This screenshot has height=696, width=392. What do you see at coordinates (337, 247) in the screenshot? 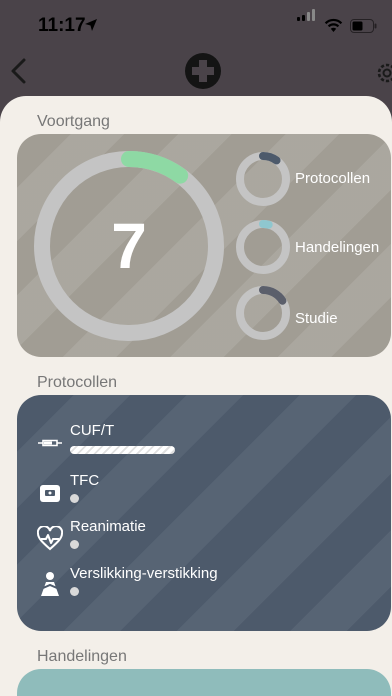
I see `ring-label-handelingen: Handelingen` at bounding box center [337, 247].